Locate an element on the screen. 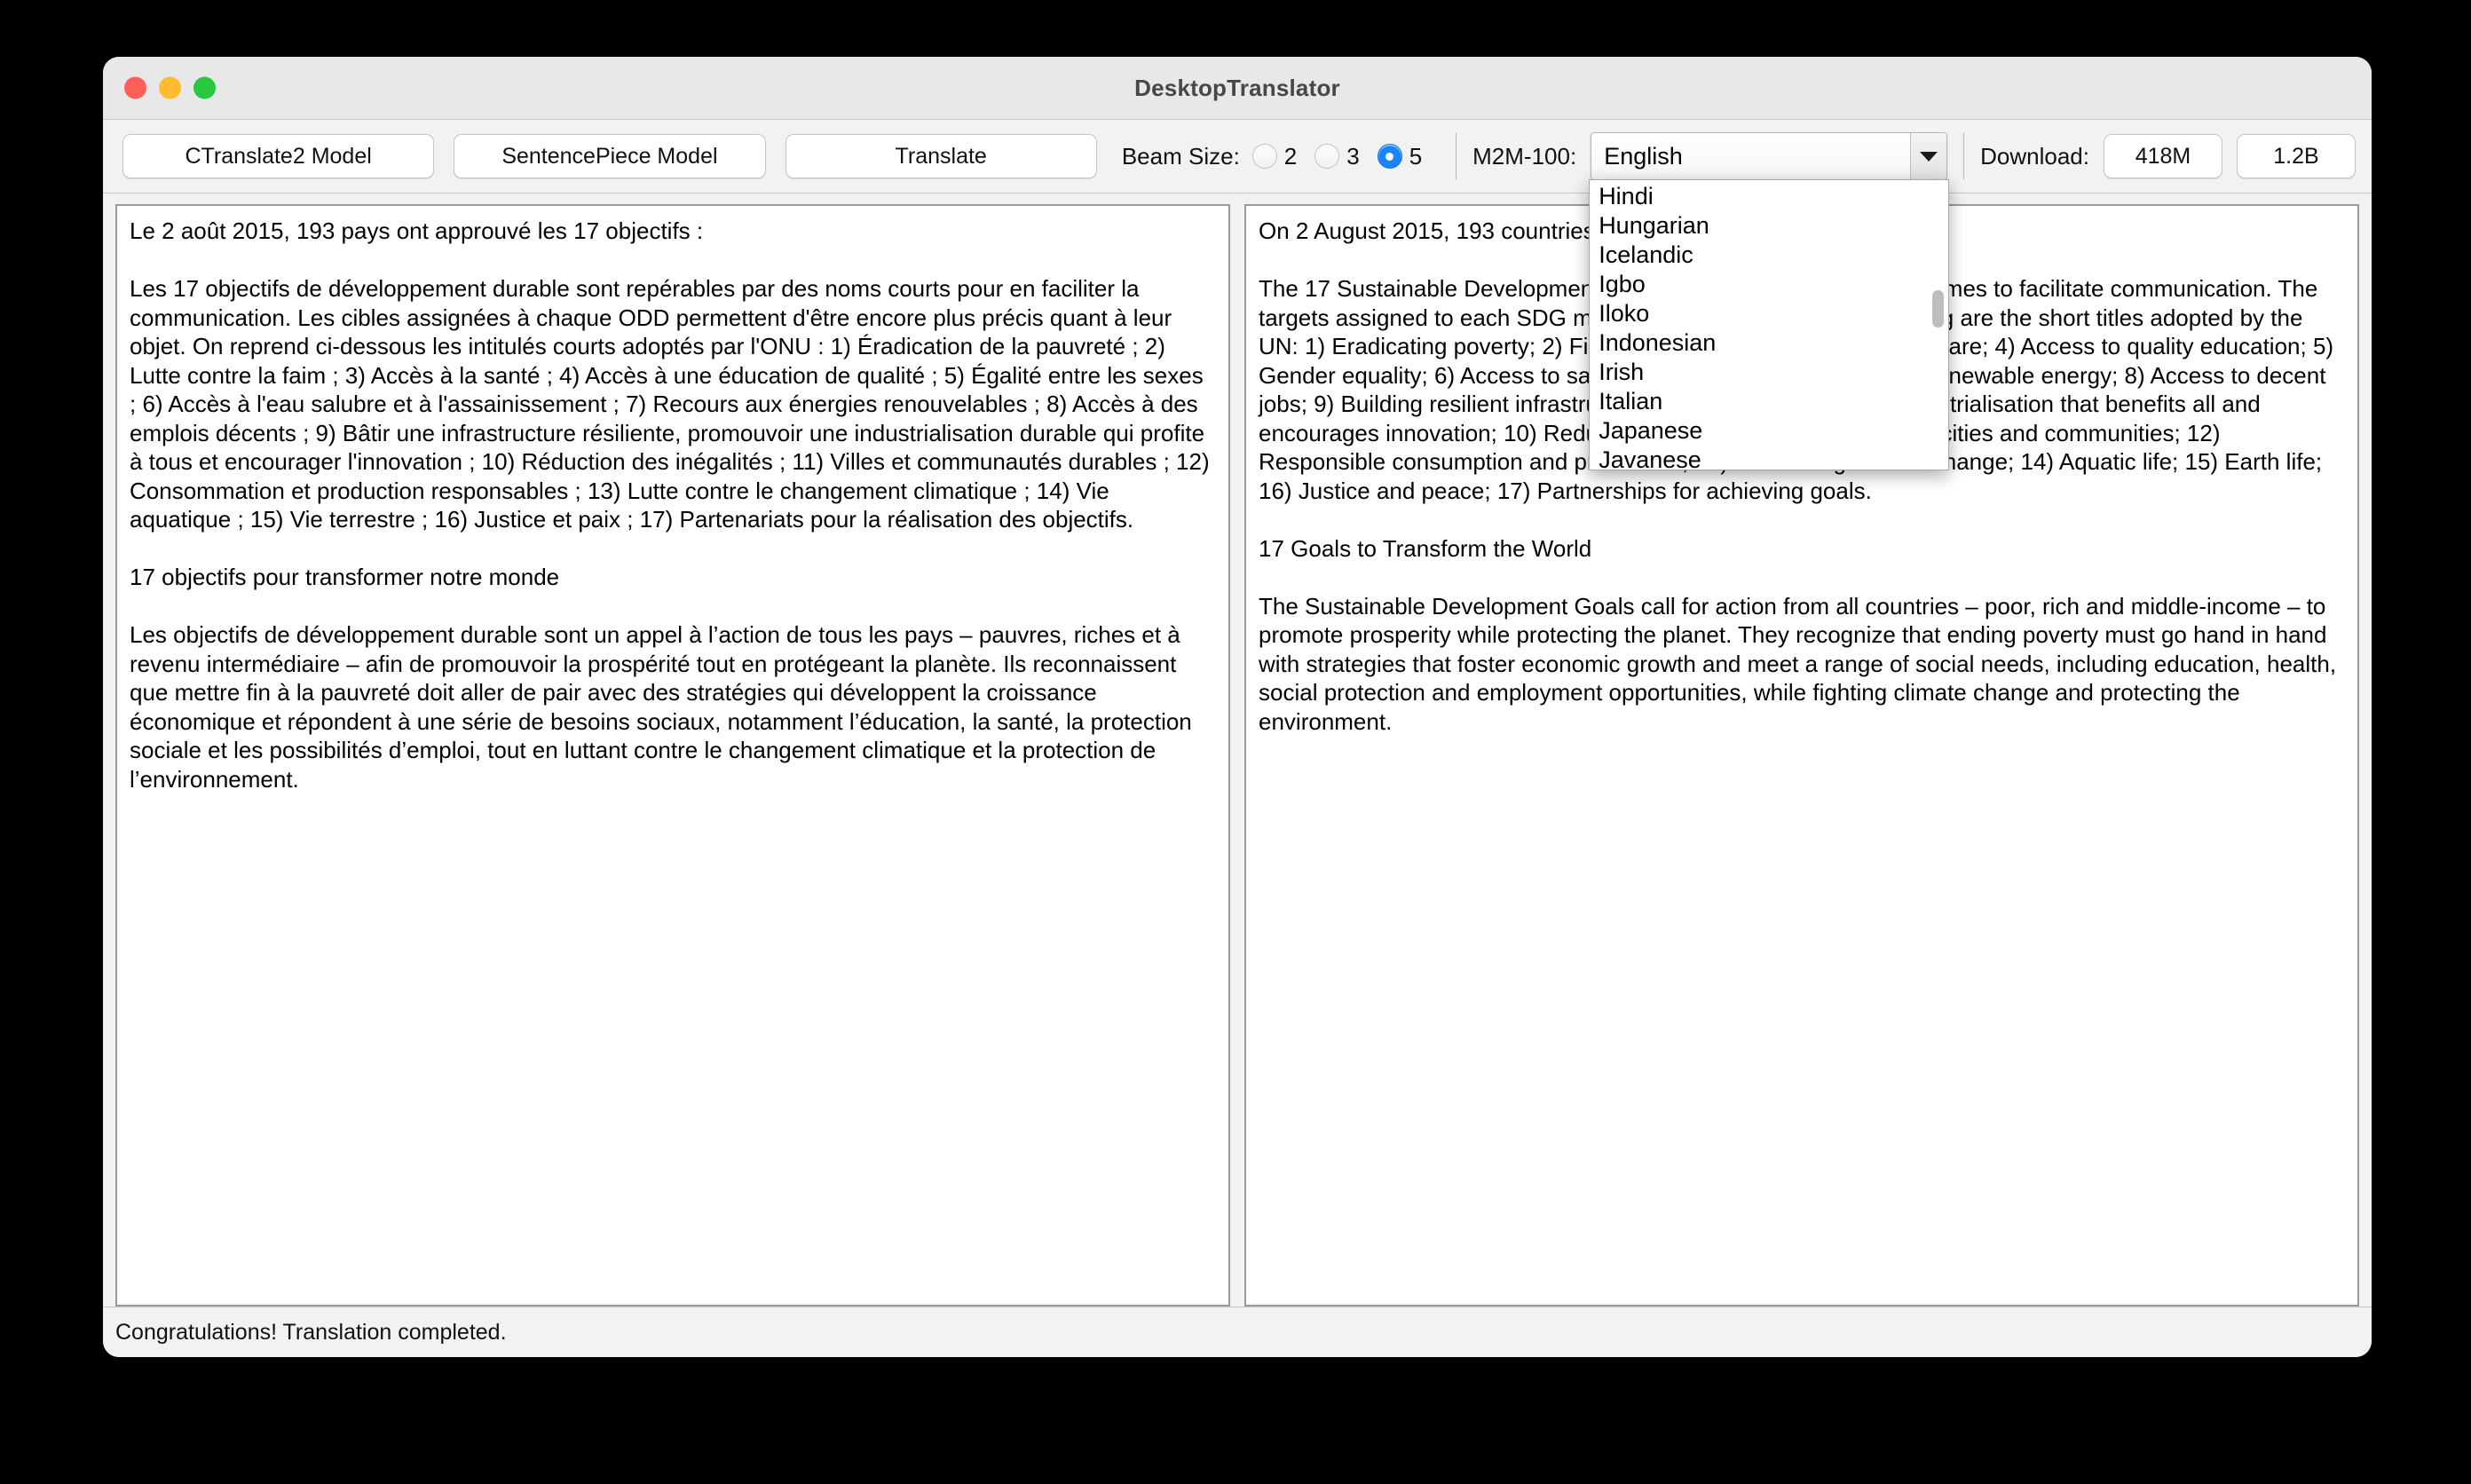 The width and height of the screenshot is (2471, 1484). download-1-2b-button: 1.2B is located at coordinates (2296, 156).